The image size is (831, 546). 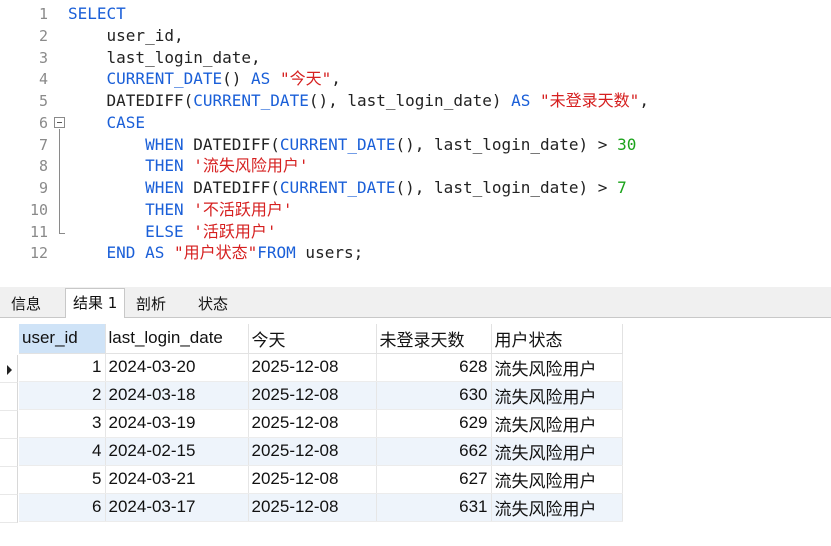 I want to click on code-line: CURRENT_DATE() AS "今天",, so click(x=204, y=79).